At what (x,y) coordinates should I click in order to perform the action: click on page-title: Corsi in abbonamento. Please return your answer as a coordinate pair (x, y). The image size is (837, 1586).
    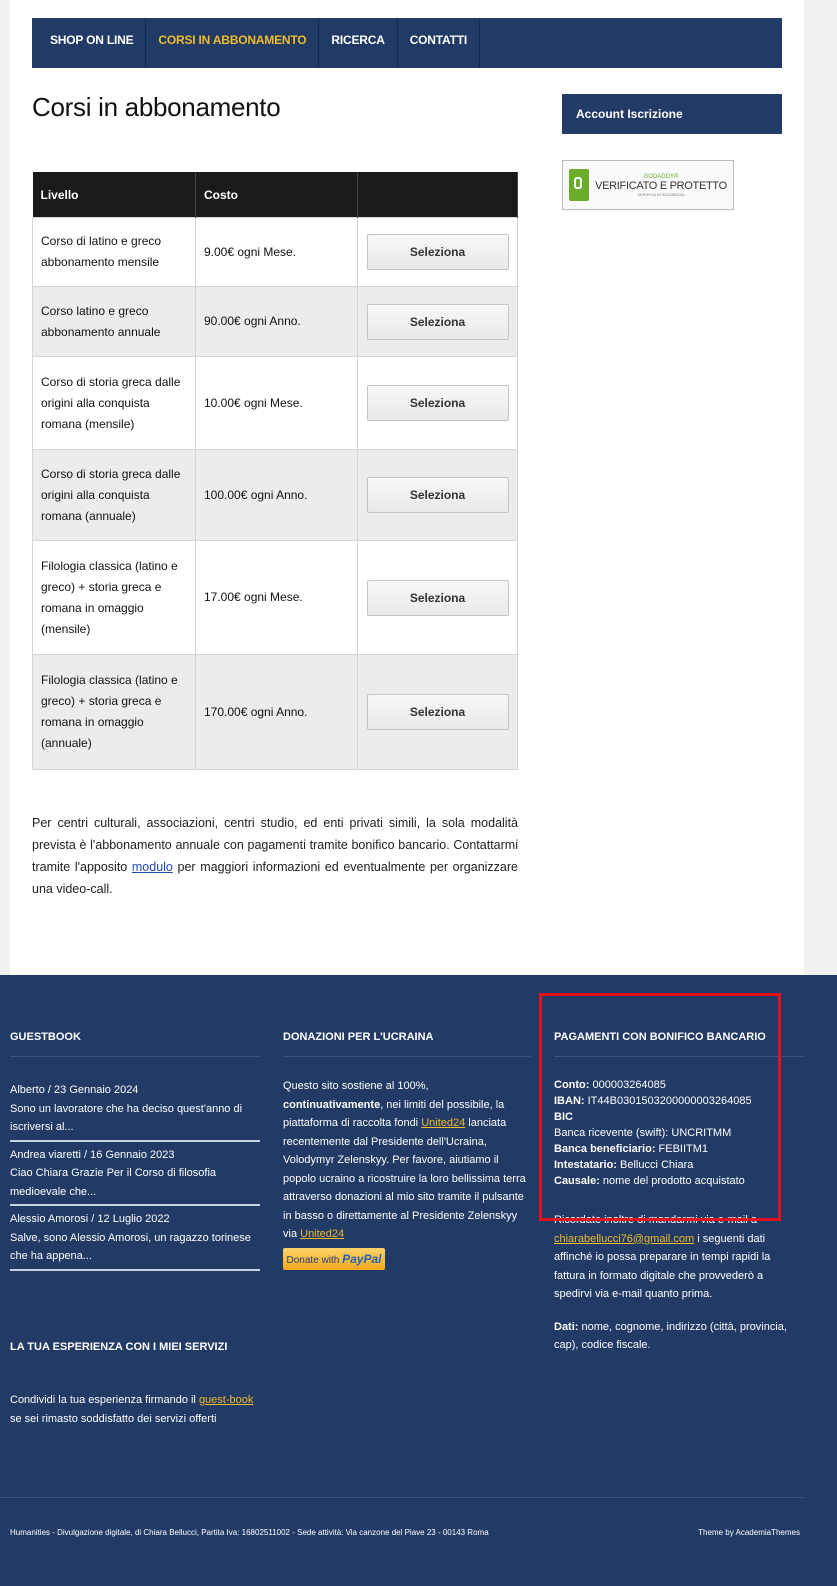
    Looking at the image, I should click on (156, 107).